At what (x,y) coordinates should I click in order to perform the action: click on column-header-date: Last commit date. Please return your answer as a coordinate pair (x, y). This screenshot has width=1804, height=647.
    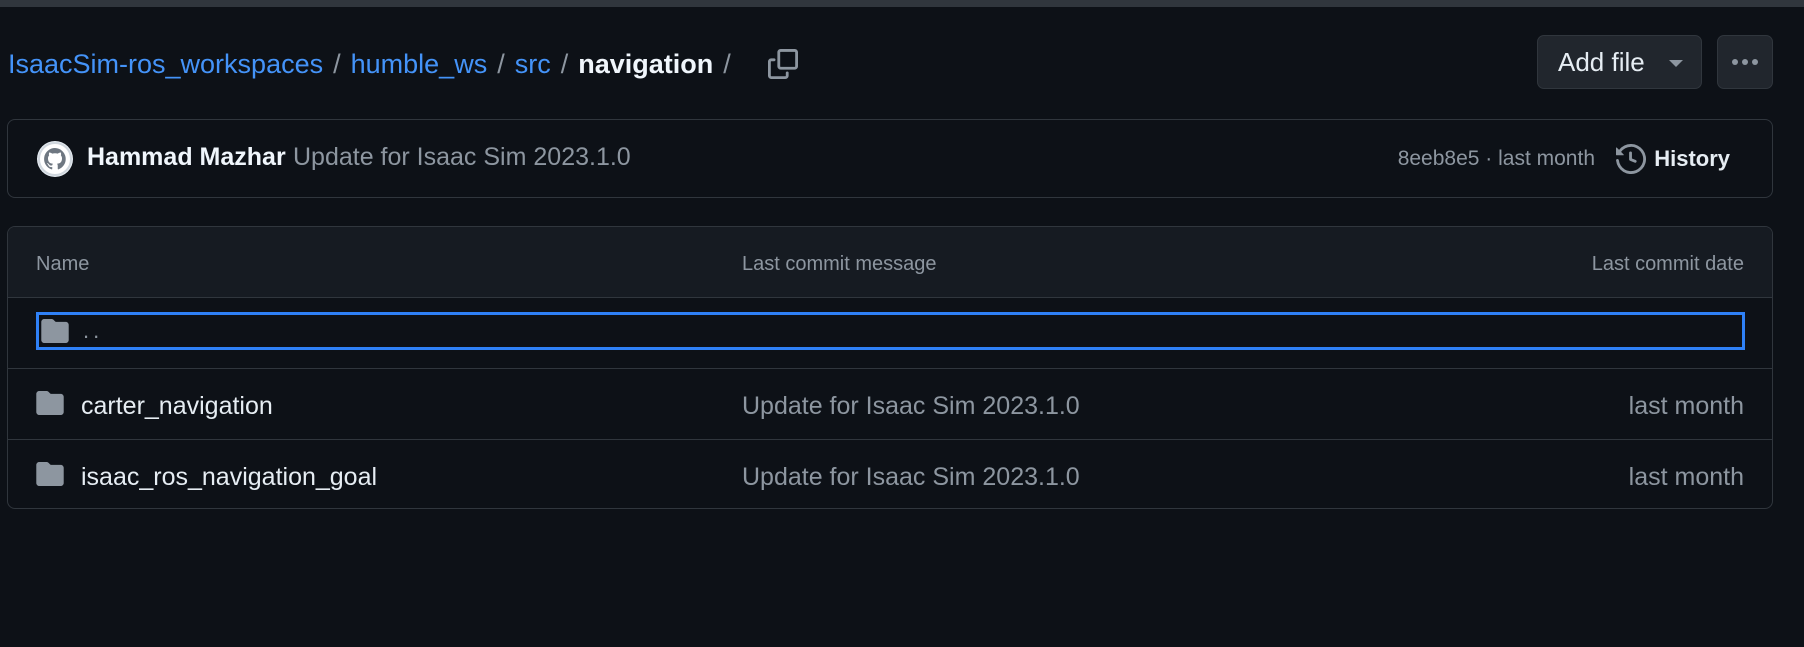
    Looking at the image, I should click on (1667, 264).